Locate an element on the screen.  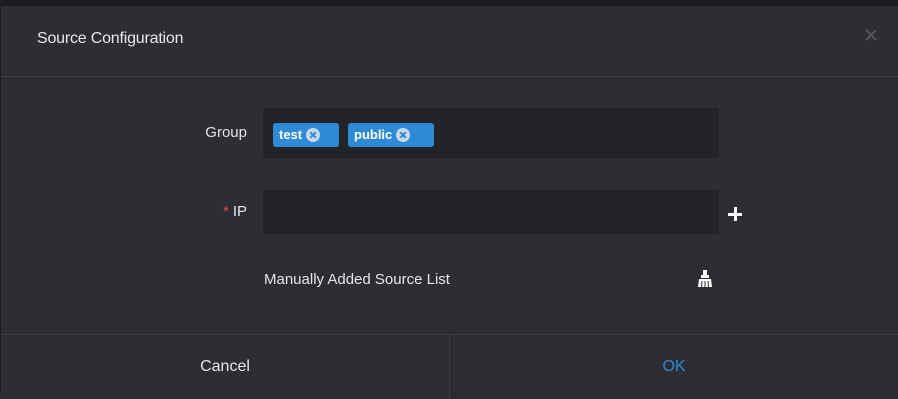
group-tag-label: public is located at coordinates (373, 134).